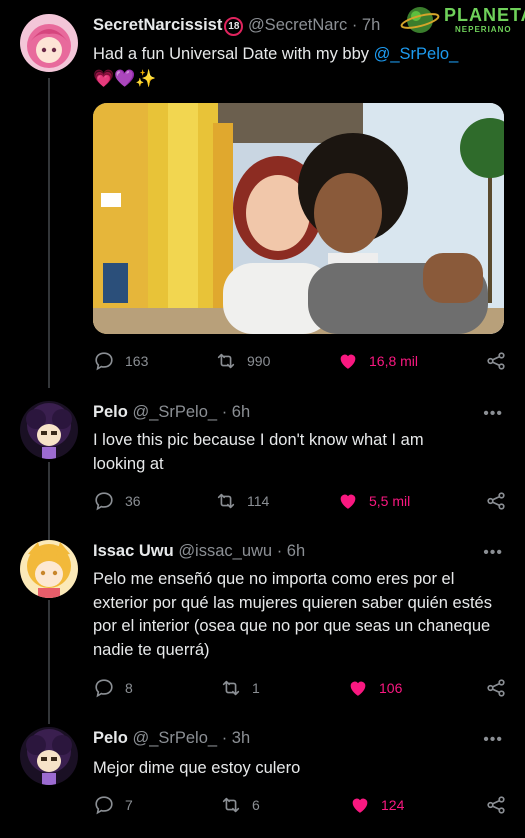 The height and width of the screenshot is (838, 525). What do you see at coordinates (300, 806) in the screenshot?
I see `tweet-actions: 7 6 124` at bounding box center [300, 806].